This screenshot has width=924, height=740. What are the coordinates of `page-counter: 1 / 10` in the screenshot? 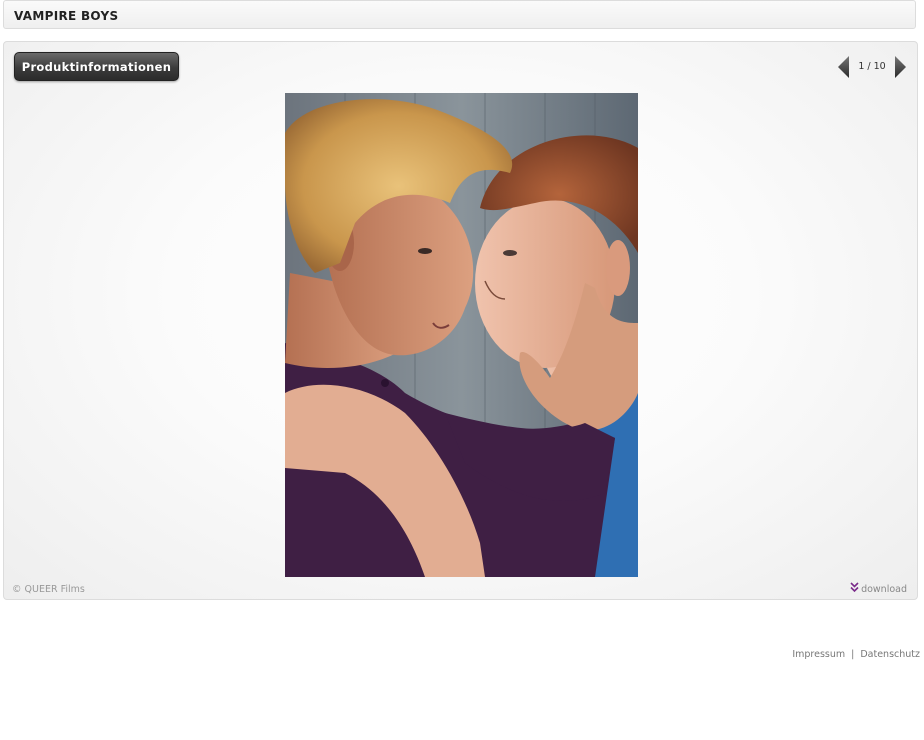 It's located at (872, 66).